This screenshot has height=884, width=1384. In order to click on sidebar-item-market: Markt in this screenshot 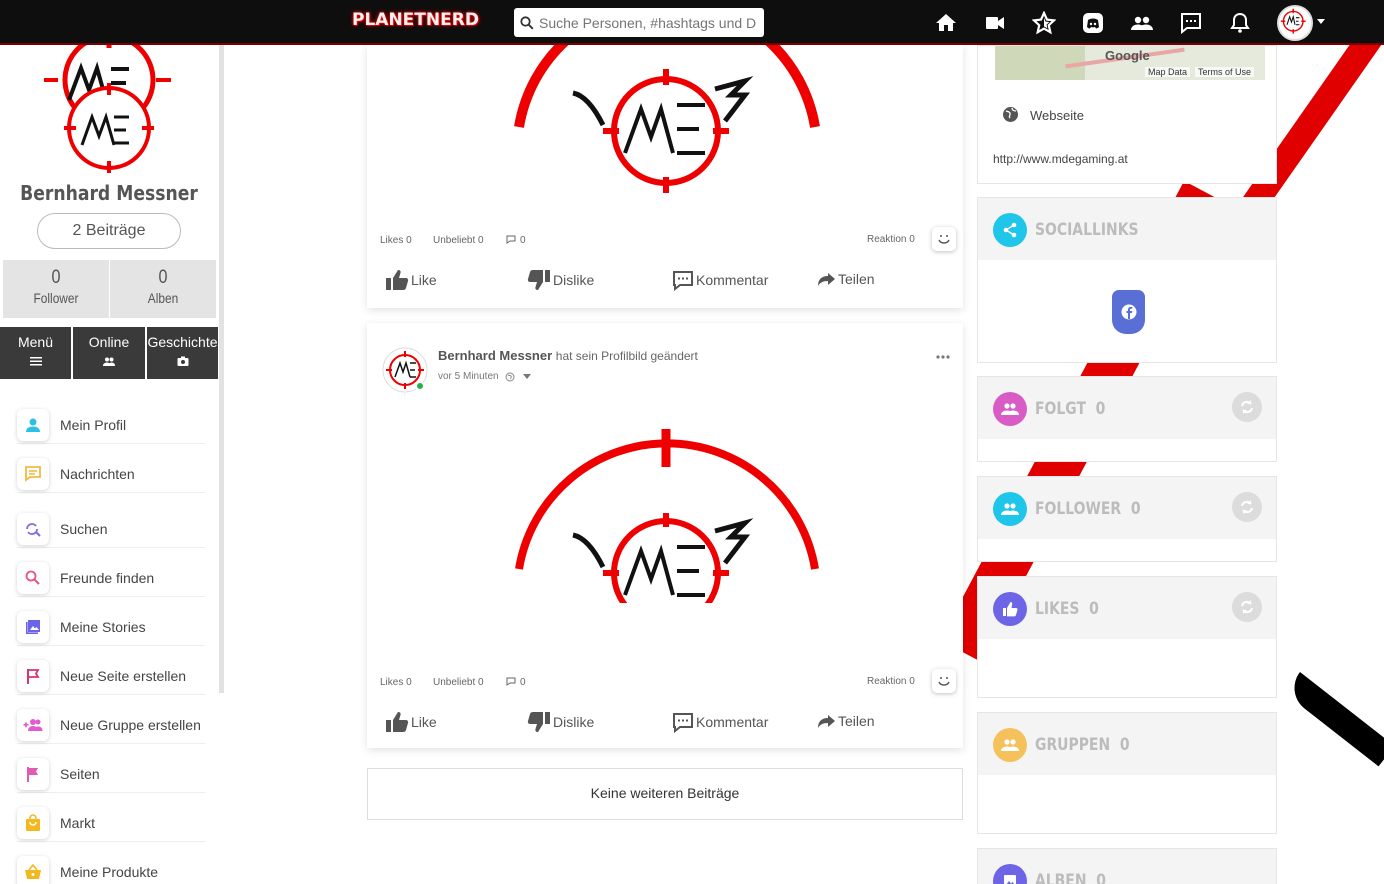, I will do `click(111, 823)`.